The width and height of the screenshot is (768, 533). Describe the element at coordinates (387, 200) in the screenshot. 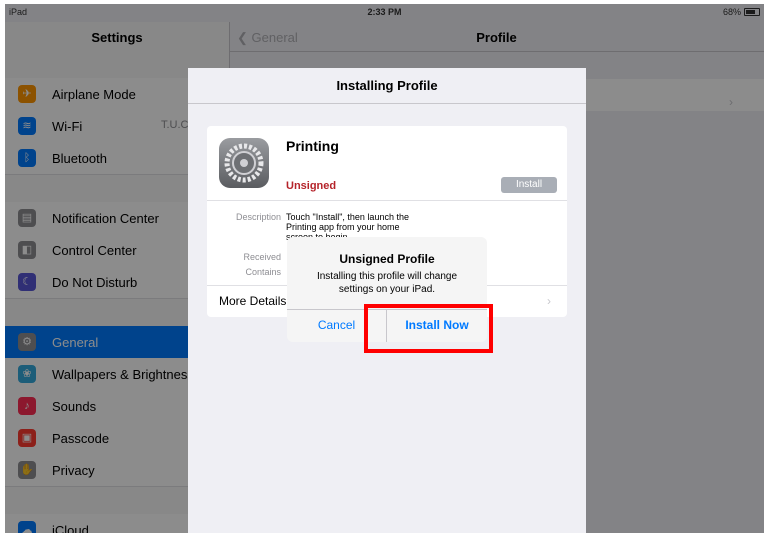

I see `card-divider` at that location.